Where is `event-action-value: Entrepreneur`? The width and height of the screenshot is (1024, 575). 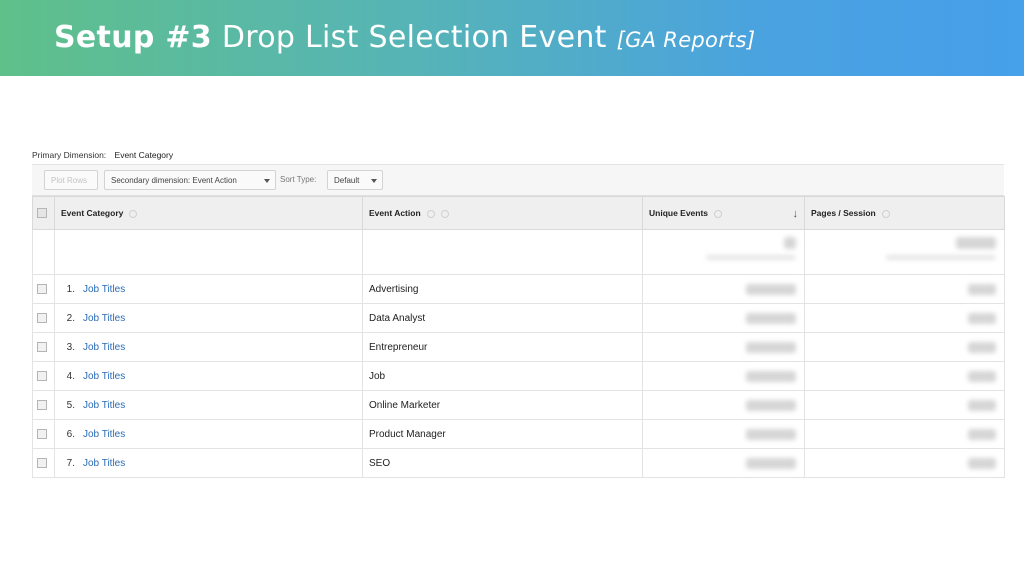 event-action-value: Entrepreneur is located at coordinates (398, 347).